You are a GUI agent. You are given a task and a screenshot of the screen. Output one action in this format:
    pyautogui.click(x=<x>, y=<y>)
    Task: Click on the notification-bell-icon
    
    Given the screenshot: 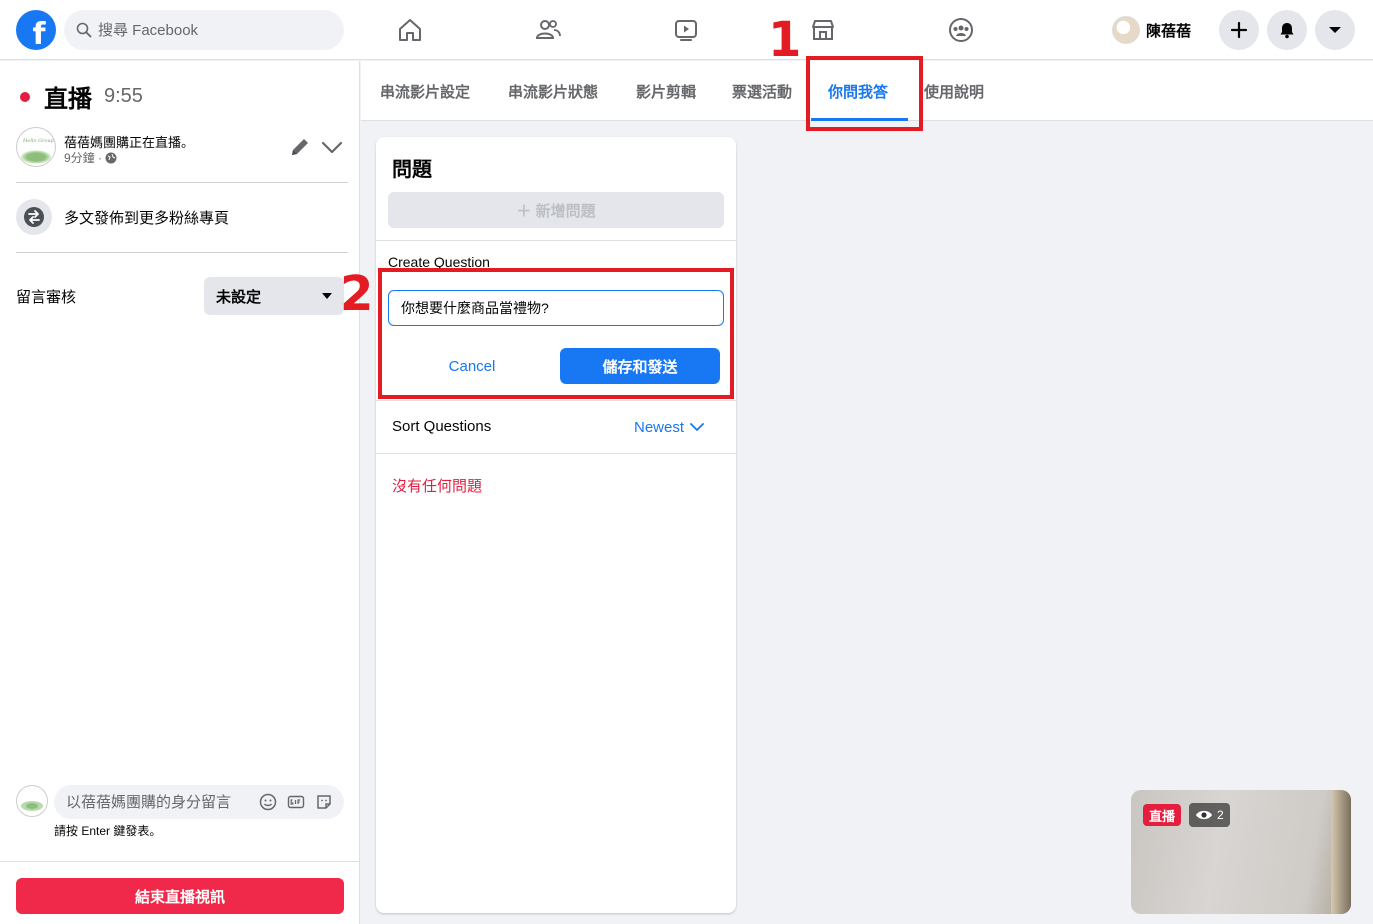 What is the action you would take?
    pyautogui.click(x=1287, y=31)
    